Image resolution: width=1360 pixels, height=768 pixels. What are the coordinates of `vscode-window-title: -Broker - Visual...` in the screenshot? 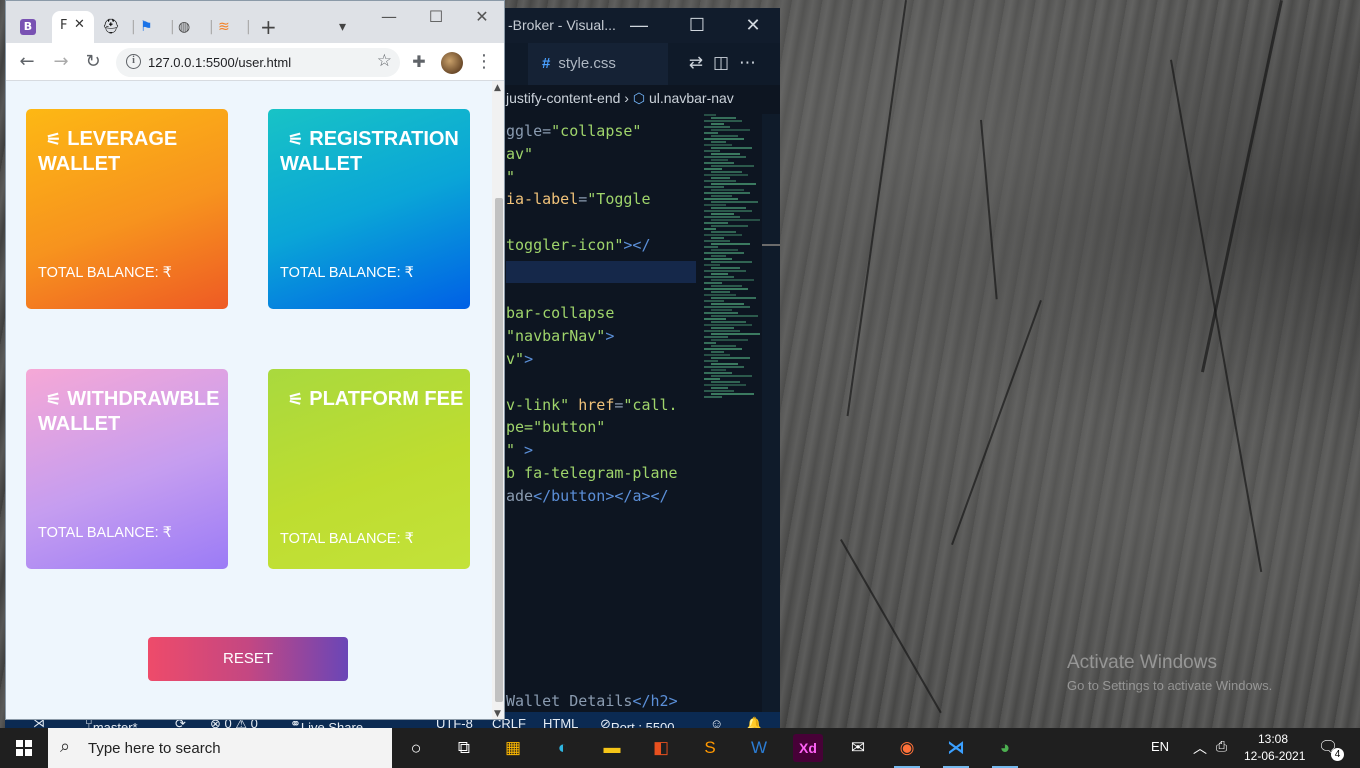 It's located at (562, 25).